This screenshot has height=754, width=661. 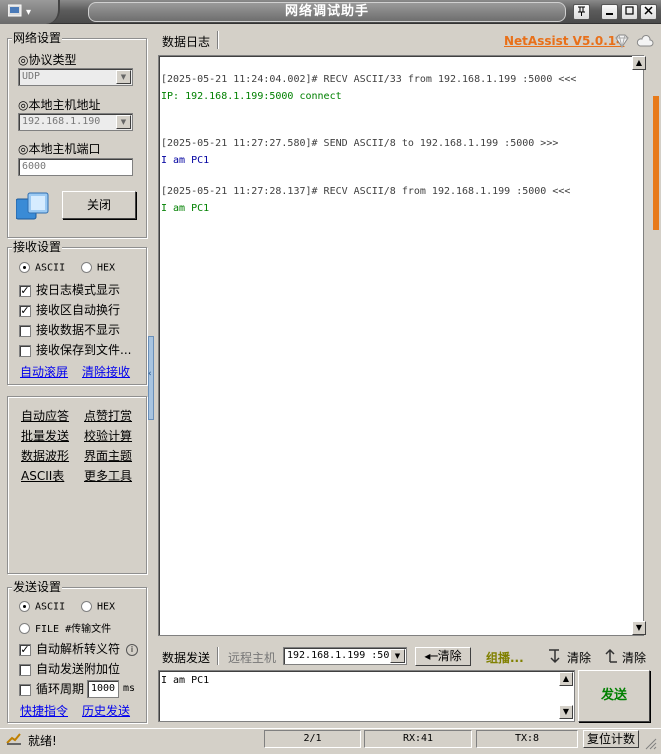 What do you see at coordinates (639, 63) in the screenshot?
I see `scroll-up-button: ▲` at bounding box center [639, 63].